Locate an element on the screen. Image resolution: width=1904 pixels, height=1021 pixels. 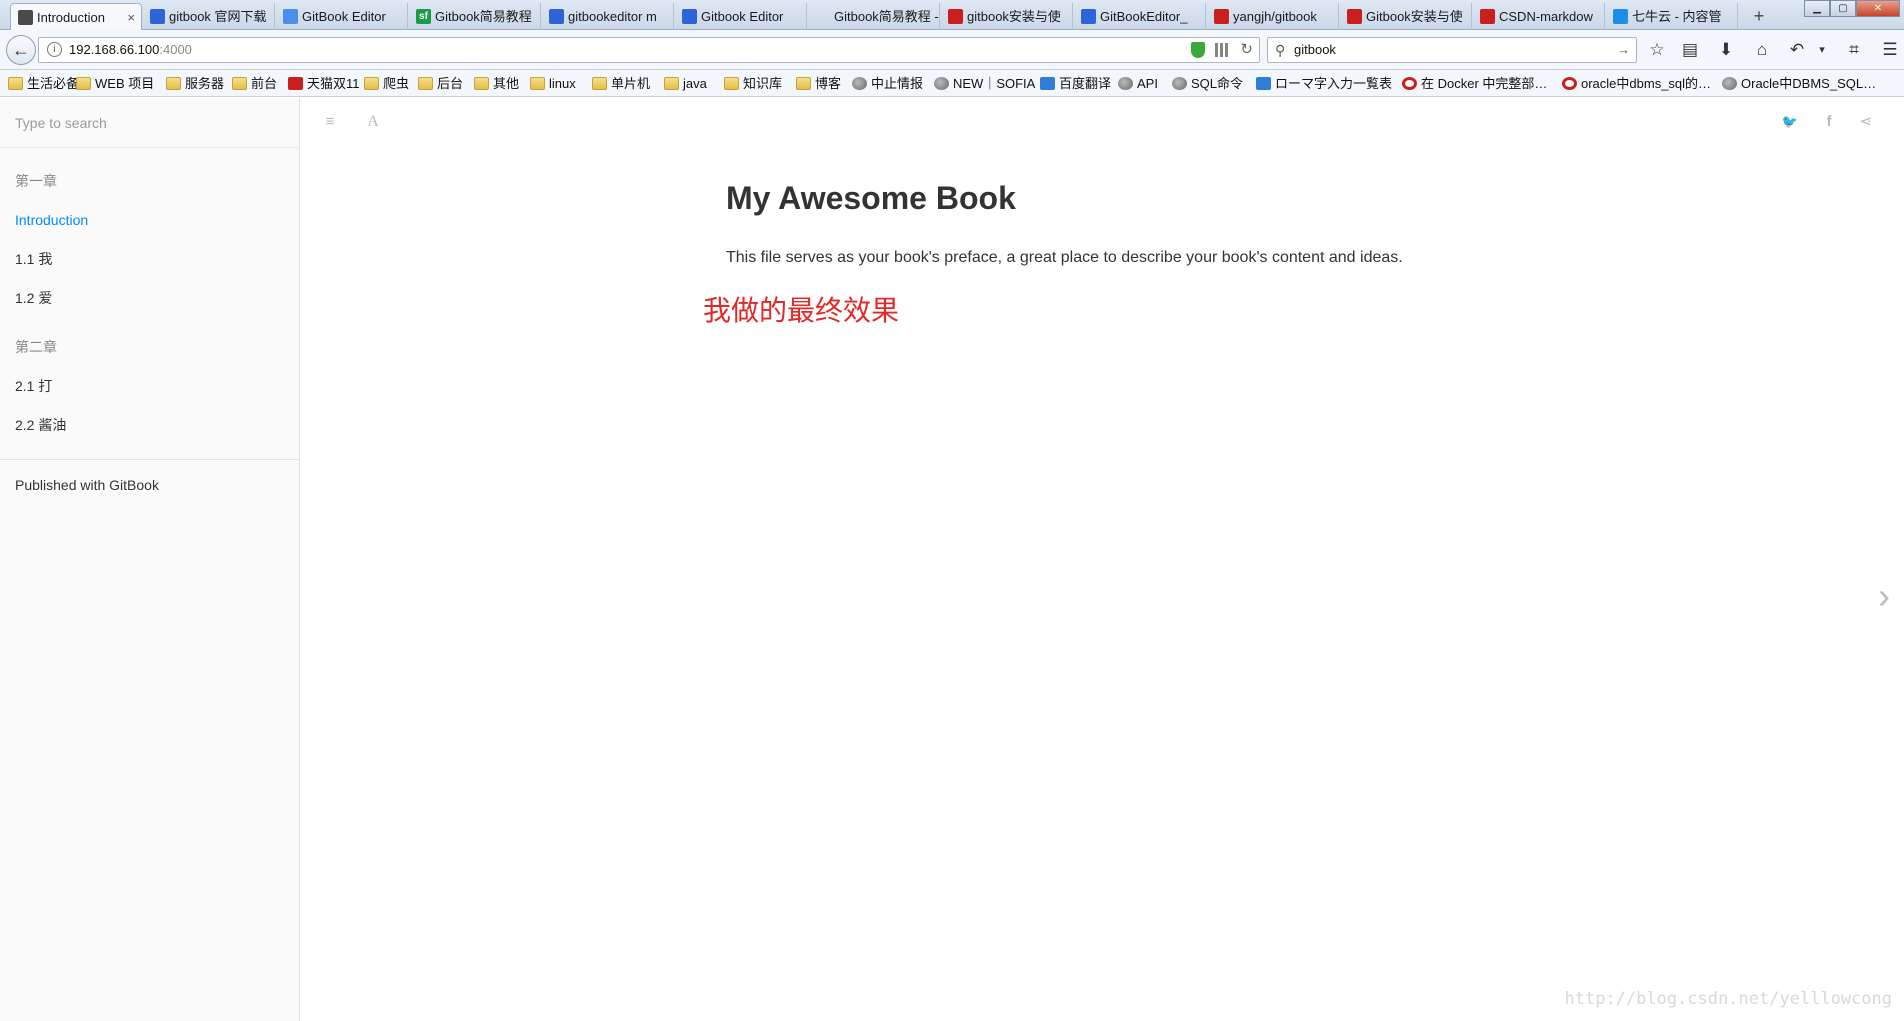
search-input is located at coordinates (149, 123).